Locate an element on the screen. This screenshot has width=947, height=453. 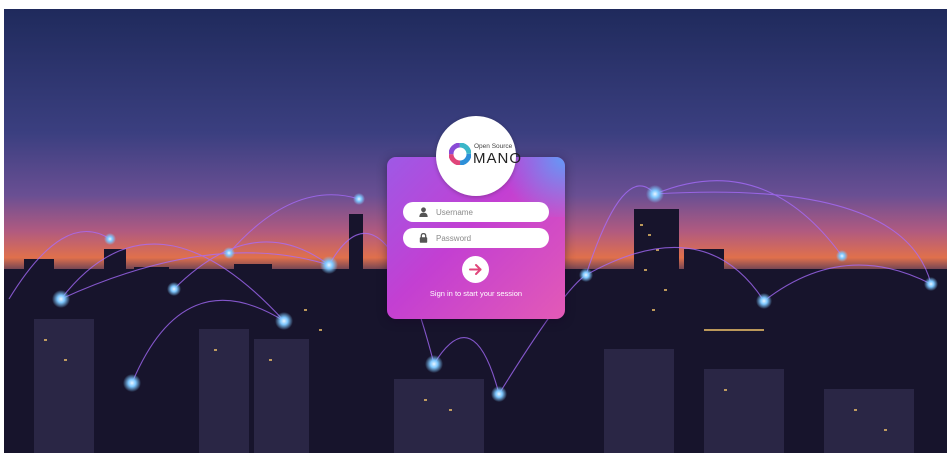
logo-title: MANO is located at coordinates (497, 158).